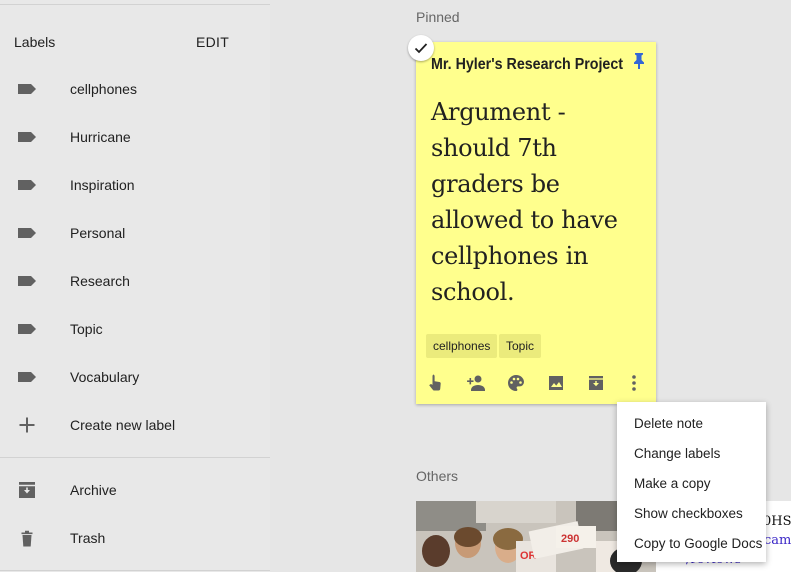 The width and height of the screenshot is (791, 572). I want to click on sidebar-item-label: Research, so click(100, 281).